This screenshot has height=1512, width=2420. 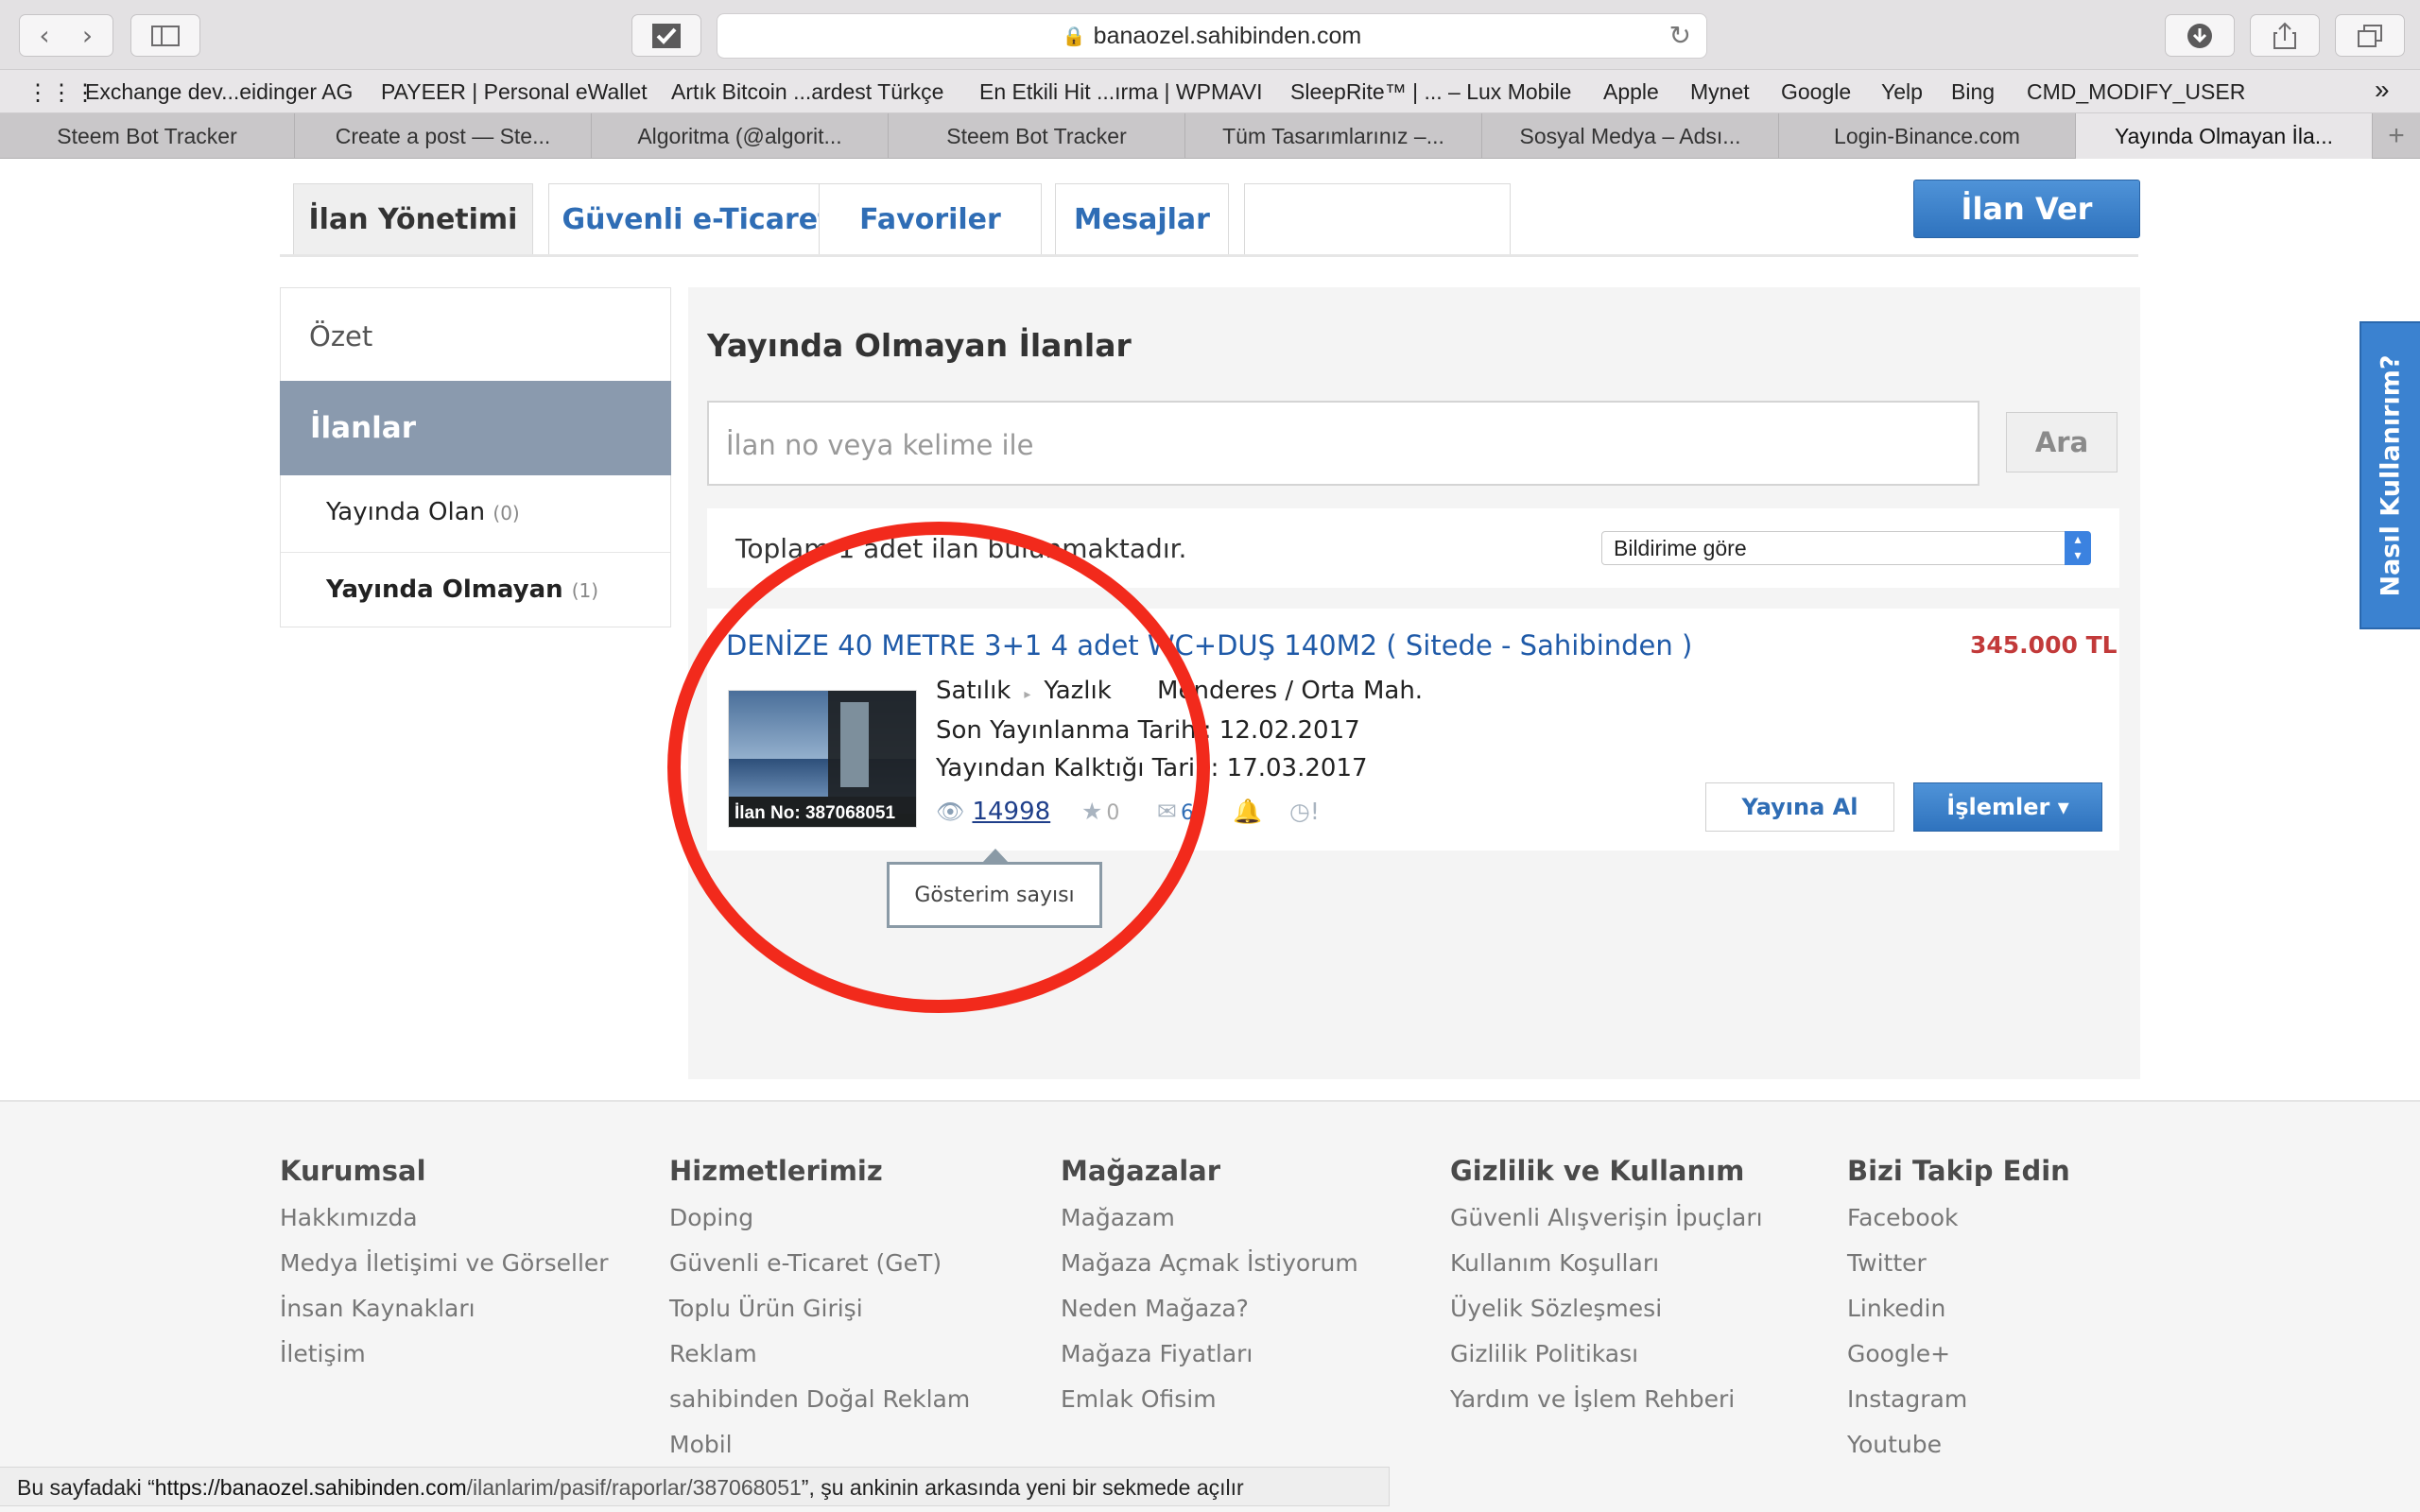 I want to click on footer-link: Instagram, so click(x=1958, y=1408).